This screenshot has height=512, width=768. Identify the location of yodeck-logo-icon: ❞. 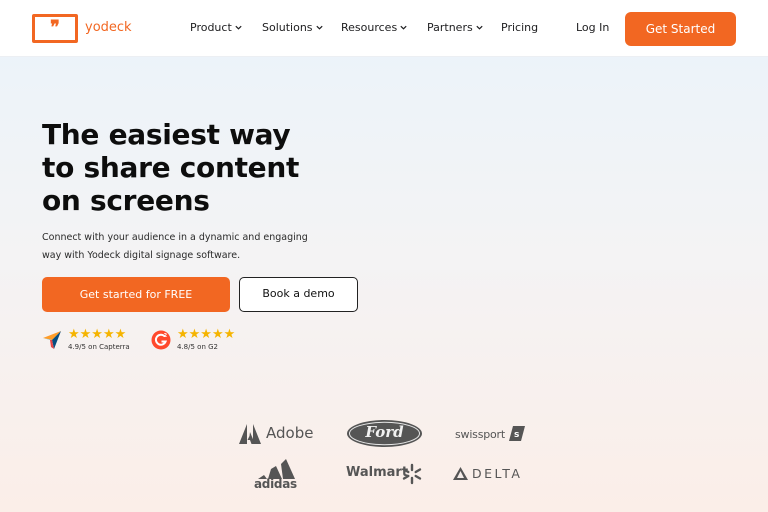
(55, 28).